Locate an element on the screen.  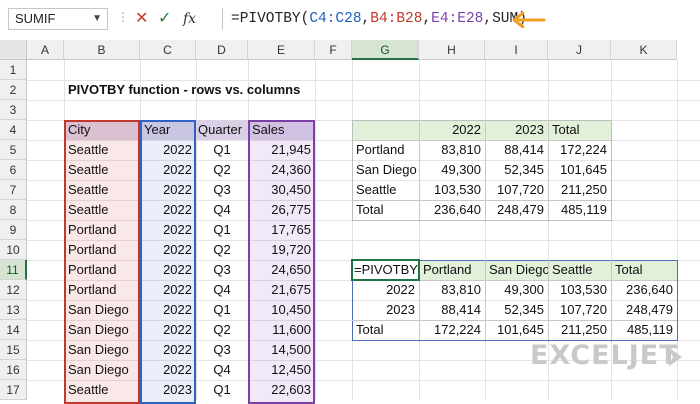
pivot1-label-cell: Seattle is located at coordinates (385, 190).